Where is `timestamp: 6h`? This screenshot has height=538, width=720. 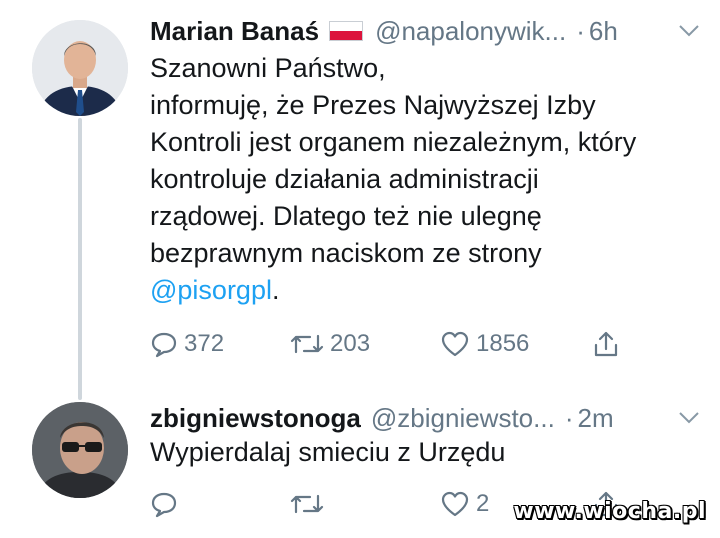 timestamp: 6h is located at coordinates (603, 31).